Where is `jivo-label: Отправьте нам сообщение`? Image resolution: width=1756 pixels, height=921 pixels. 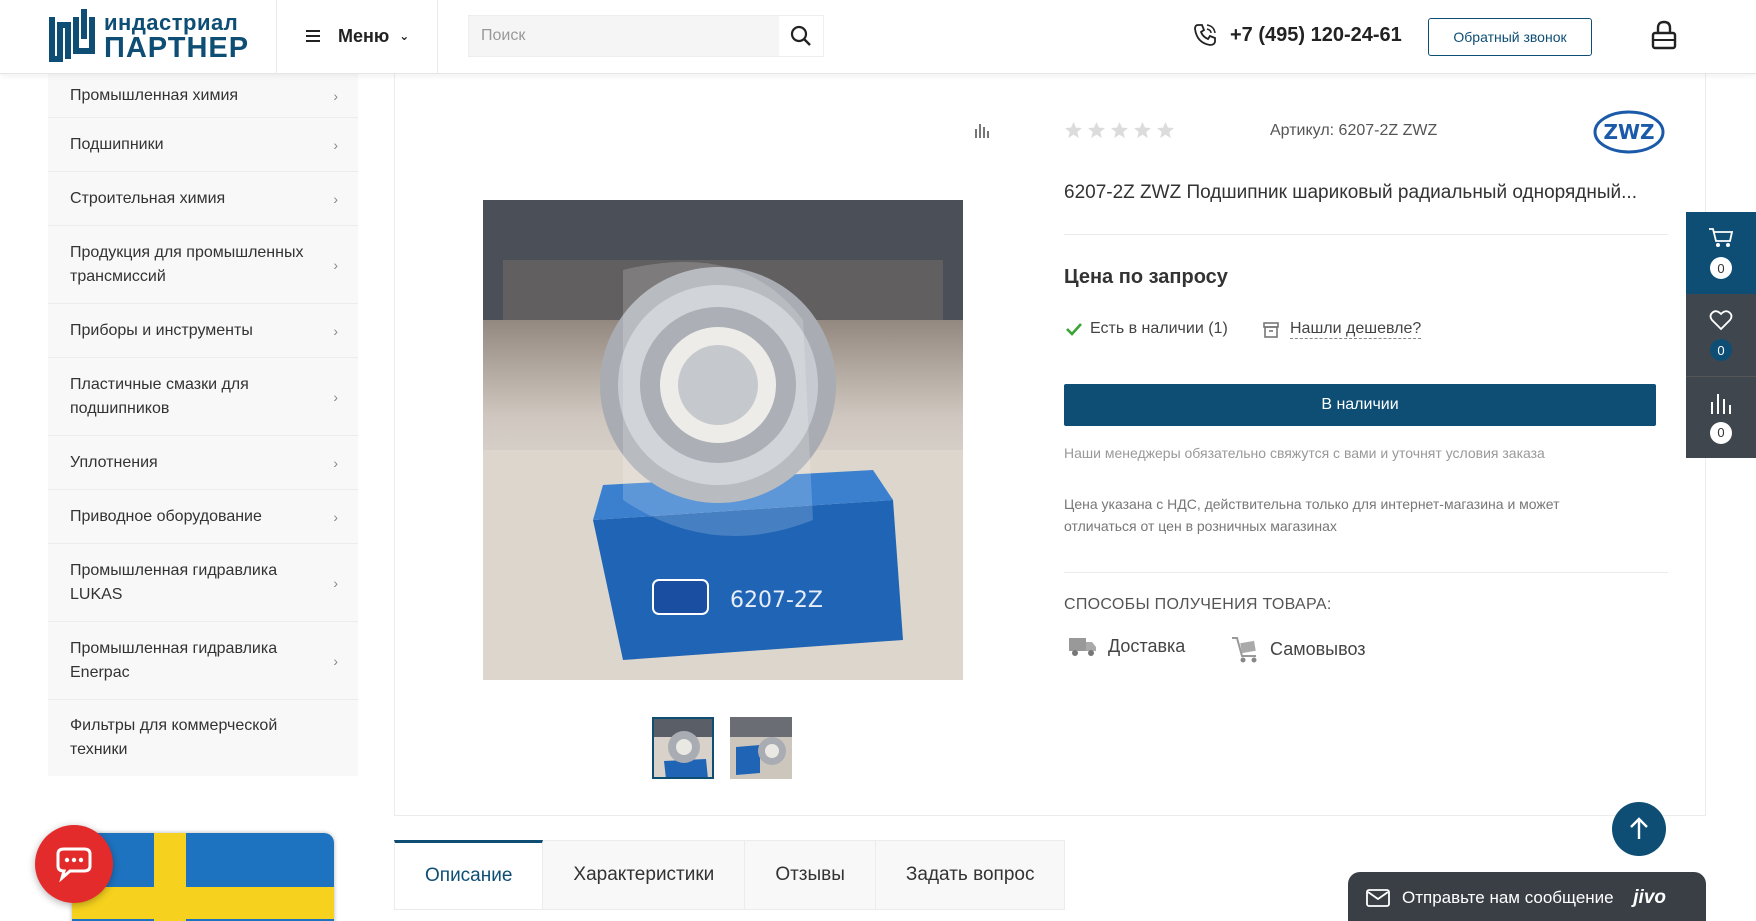 jivo-label: Отправьте нам сообщение is located at coordinates (1508, 897).